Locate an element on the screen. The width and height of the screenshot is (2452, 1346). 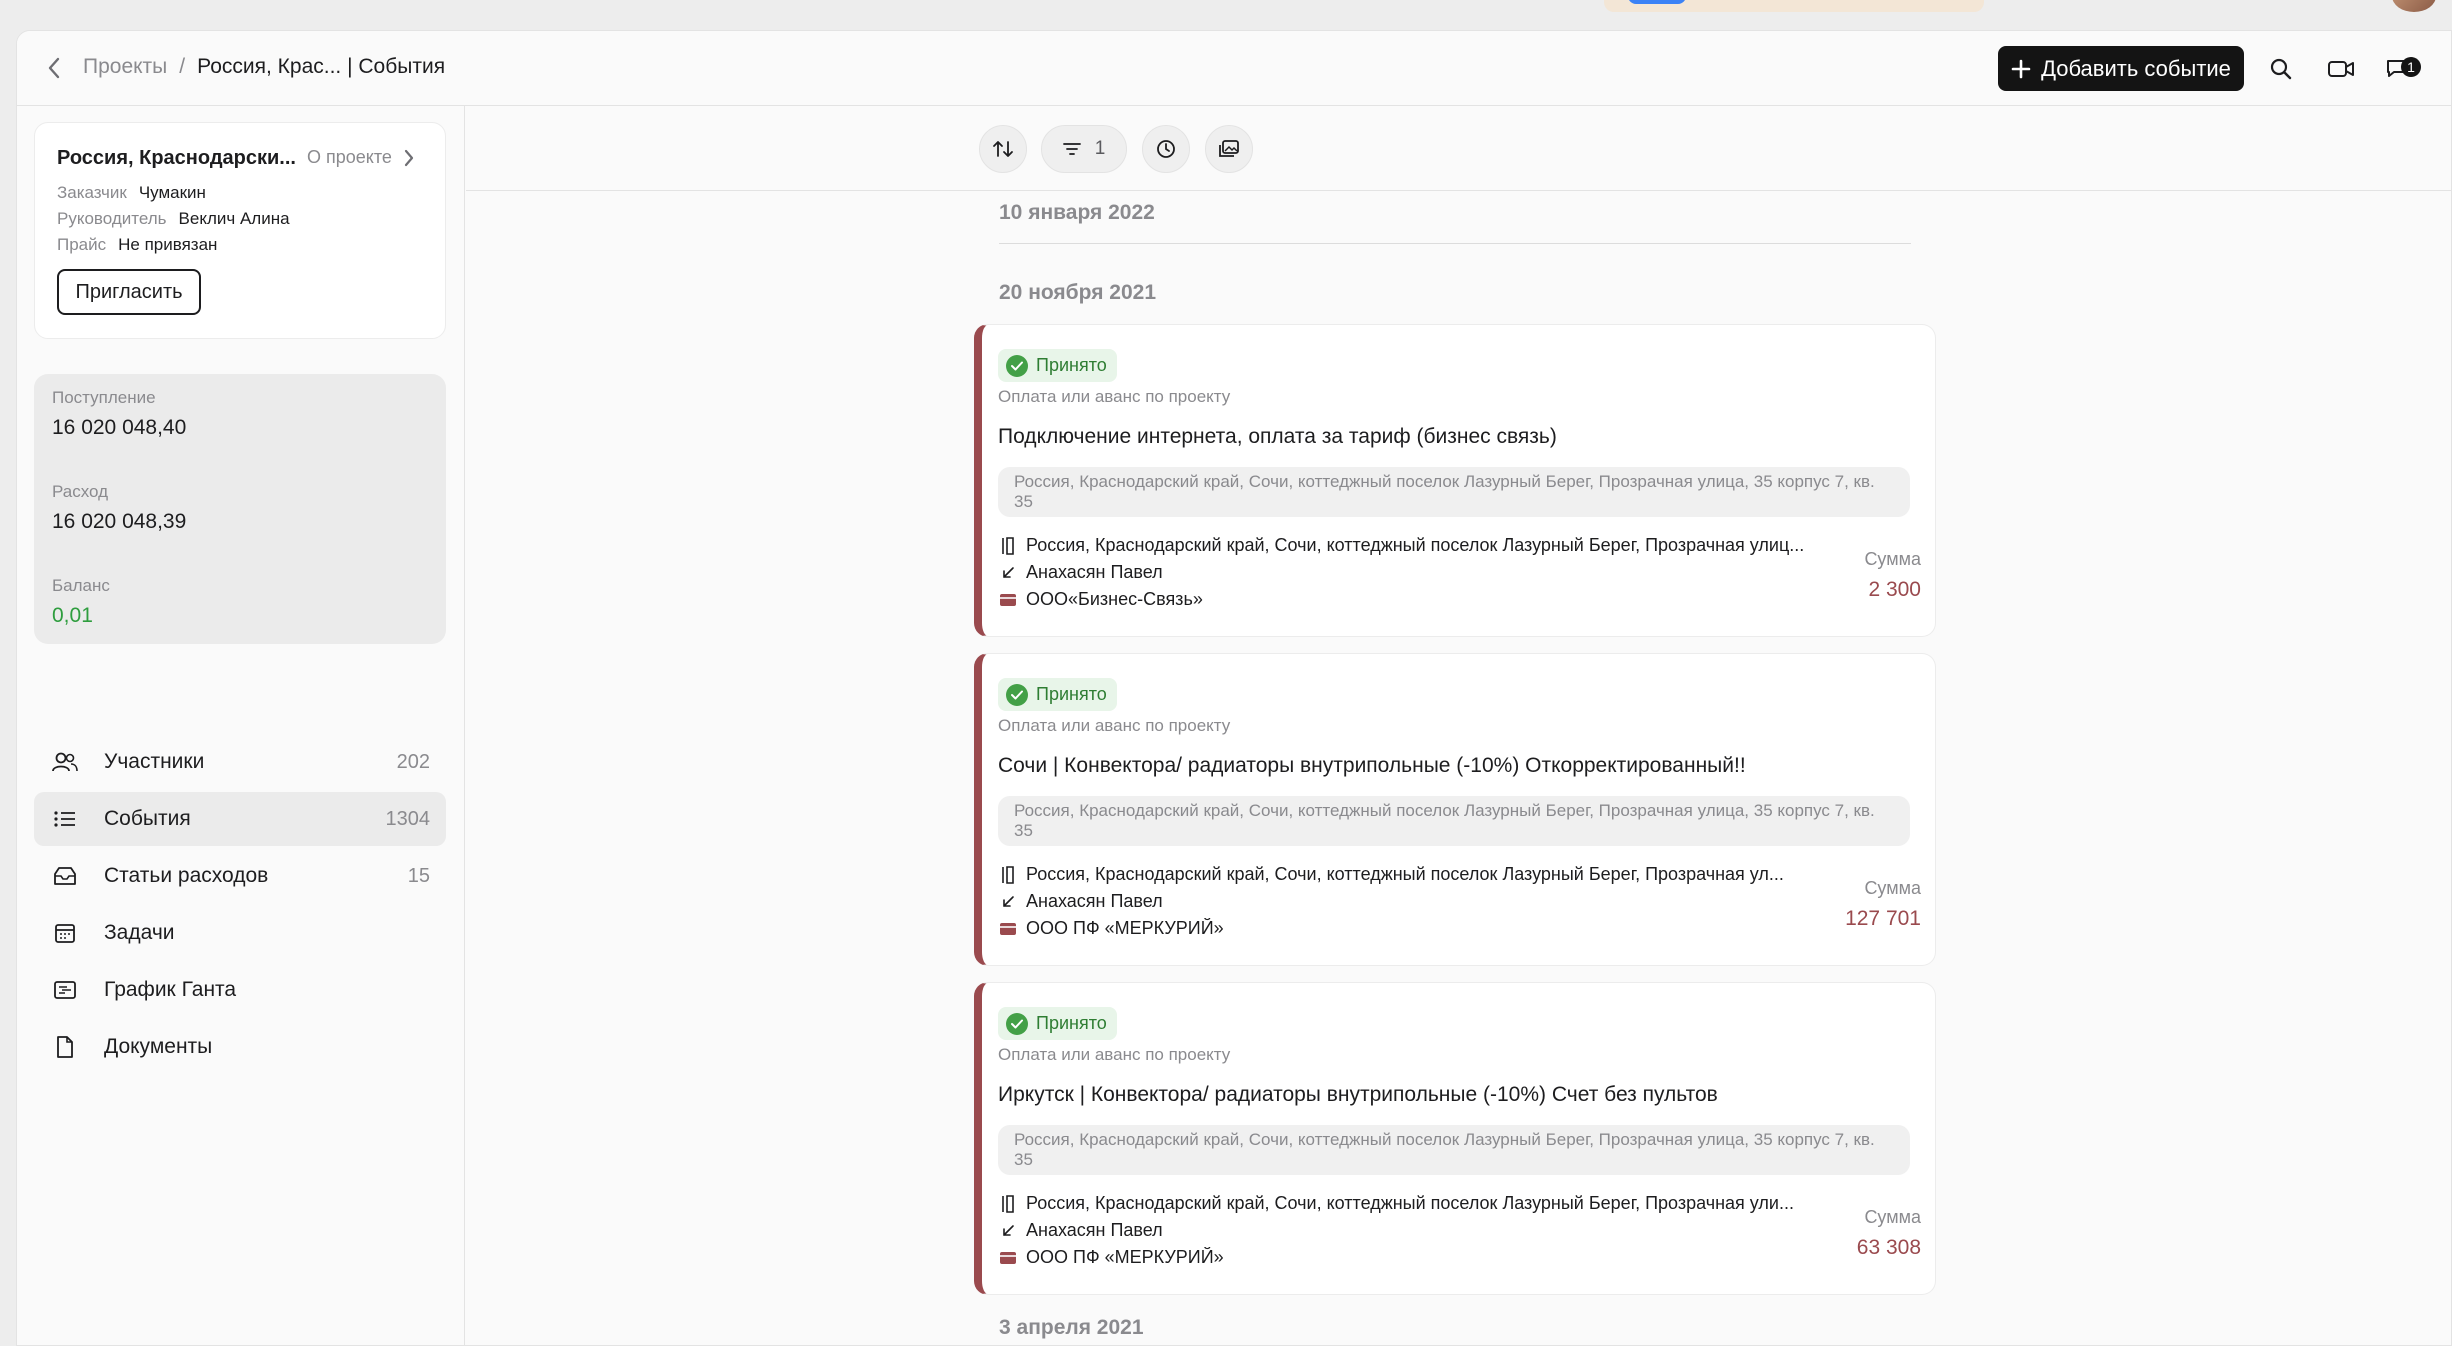
invite-button: Пригласить is located at coordinates (129, 292).